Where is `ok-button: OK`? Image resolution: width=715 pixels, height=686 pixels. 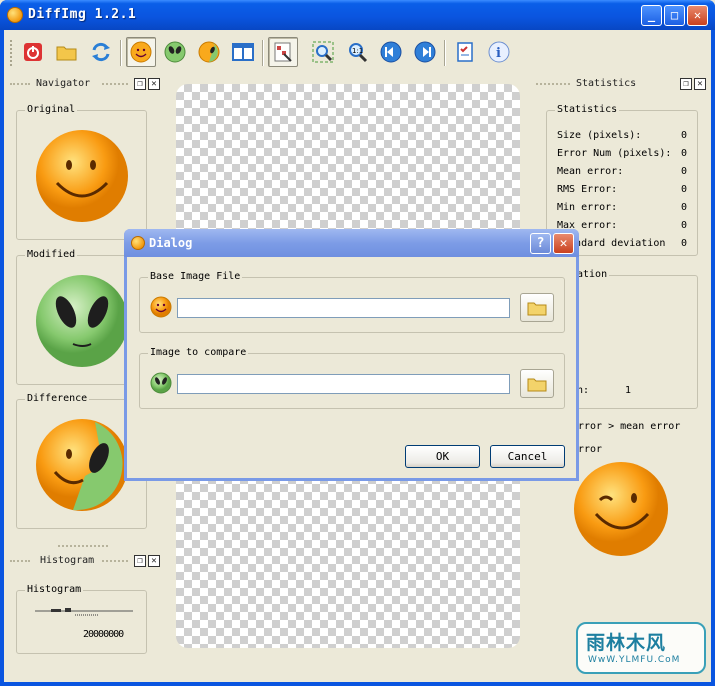 ok-button: OK is located at coordinates (442, 456).